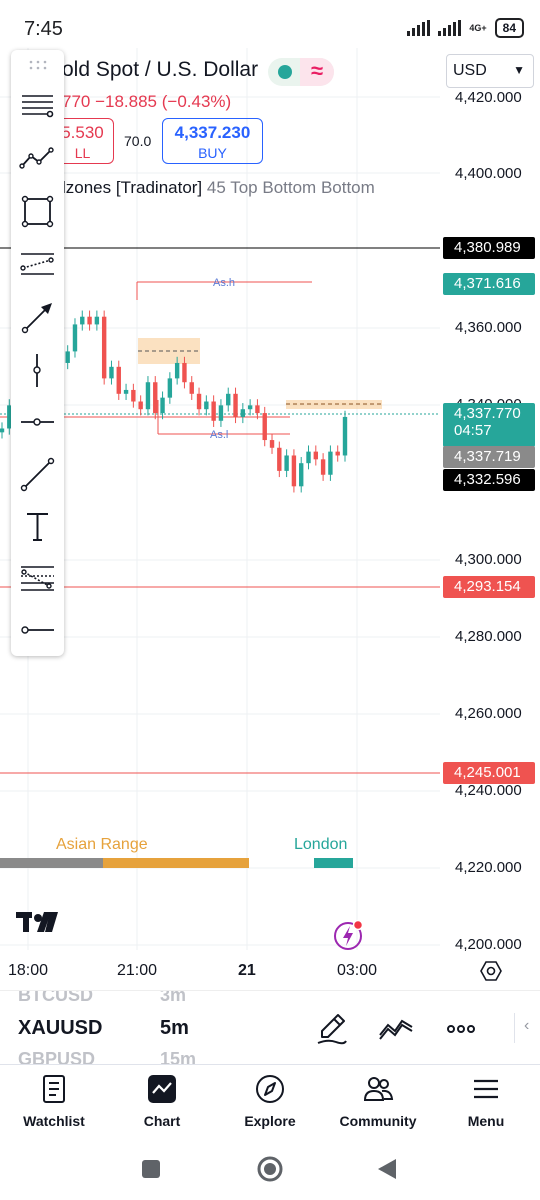 This screenshot has height=1200, width=540. Describe the element at coordinates (290, 187) in the screenshot. I see `indicator-params: 45 Top Bottom Bottom` at that location.